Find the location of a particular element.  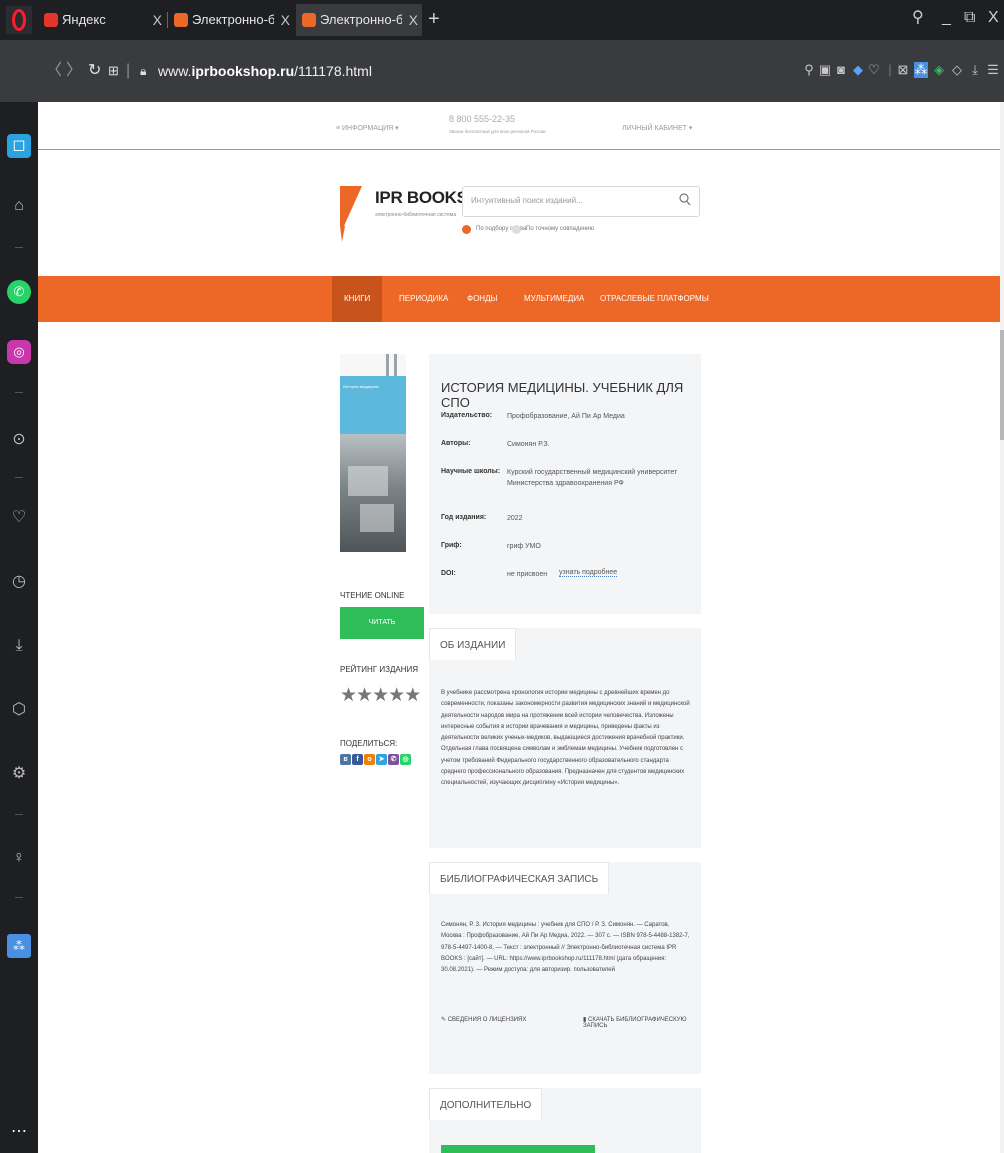

rating-stars: ★★★★★ is located at coordinates (380, 695).